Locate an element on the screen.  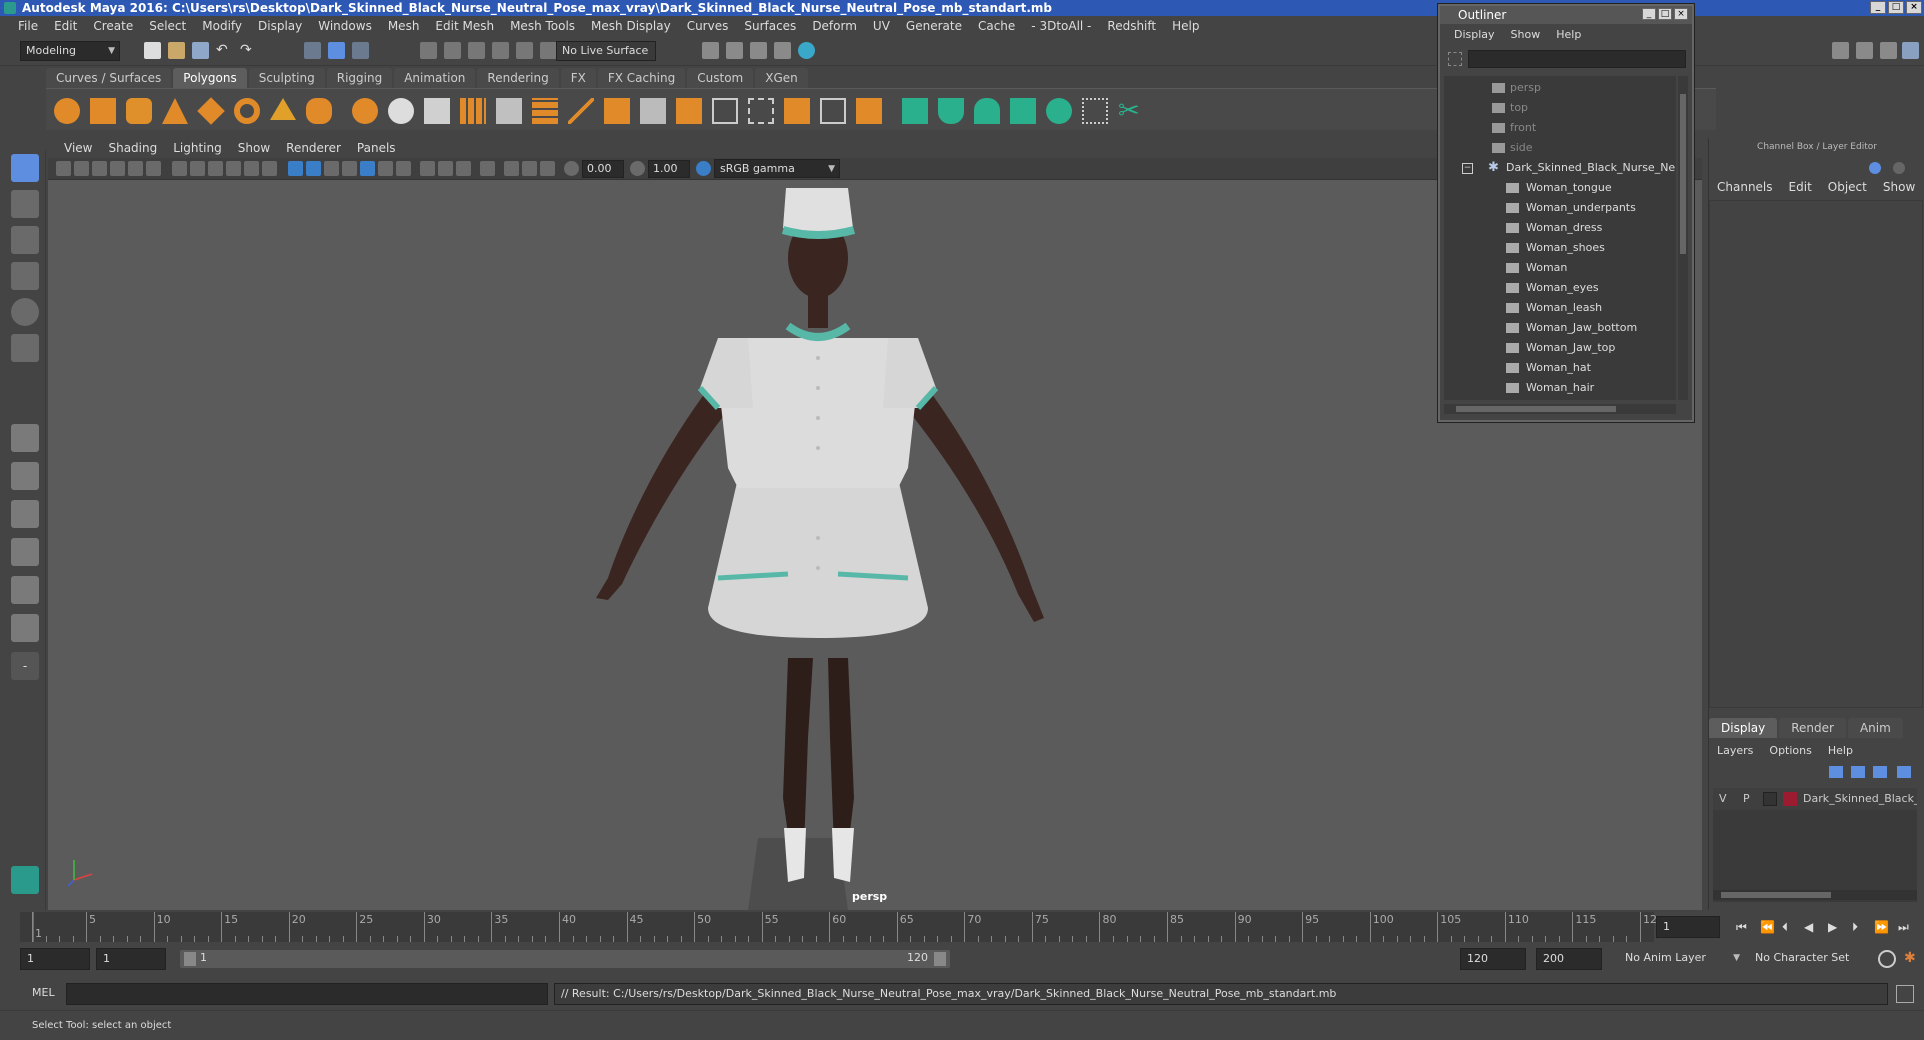
outliner-menu-display: Display is located at coordinates (1474, 35).